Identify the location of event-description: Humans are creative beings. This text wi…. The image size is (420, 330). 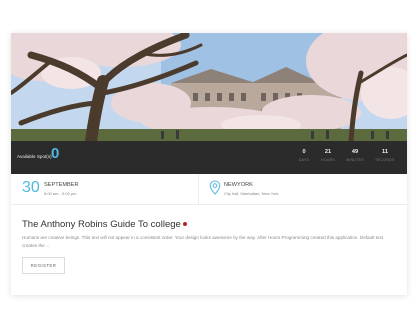
(203, 241).